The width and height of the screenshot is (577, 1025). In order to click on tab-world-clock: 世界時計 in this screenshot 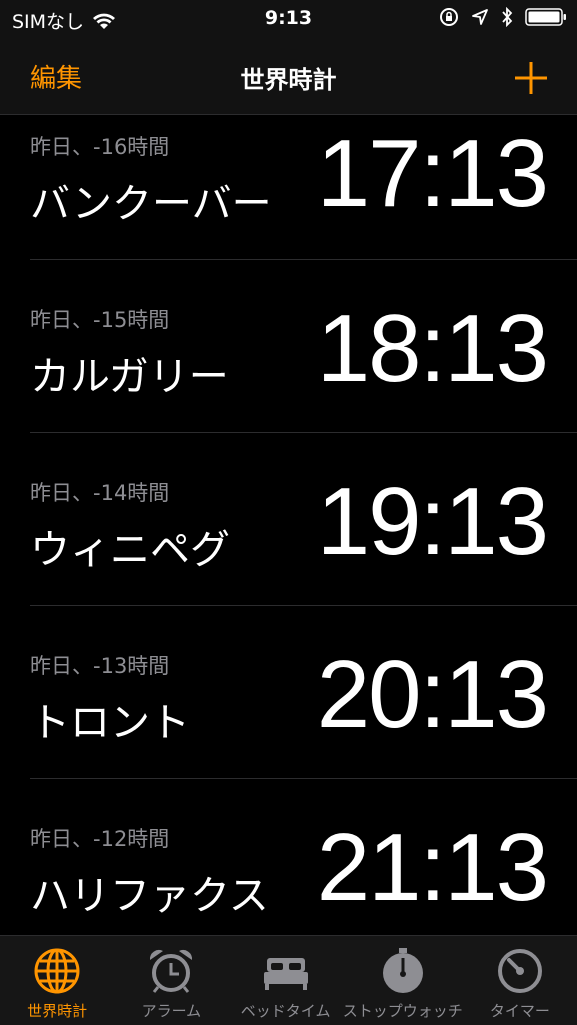, I will do `click(57, 980)`.